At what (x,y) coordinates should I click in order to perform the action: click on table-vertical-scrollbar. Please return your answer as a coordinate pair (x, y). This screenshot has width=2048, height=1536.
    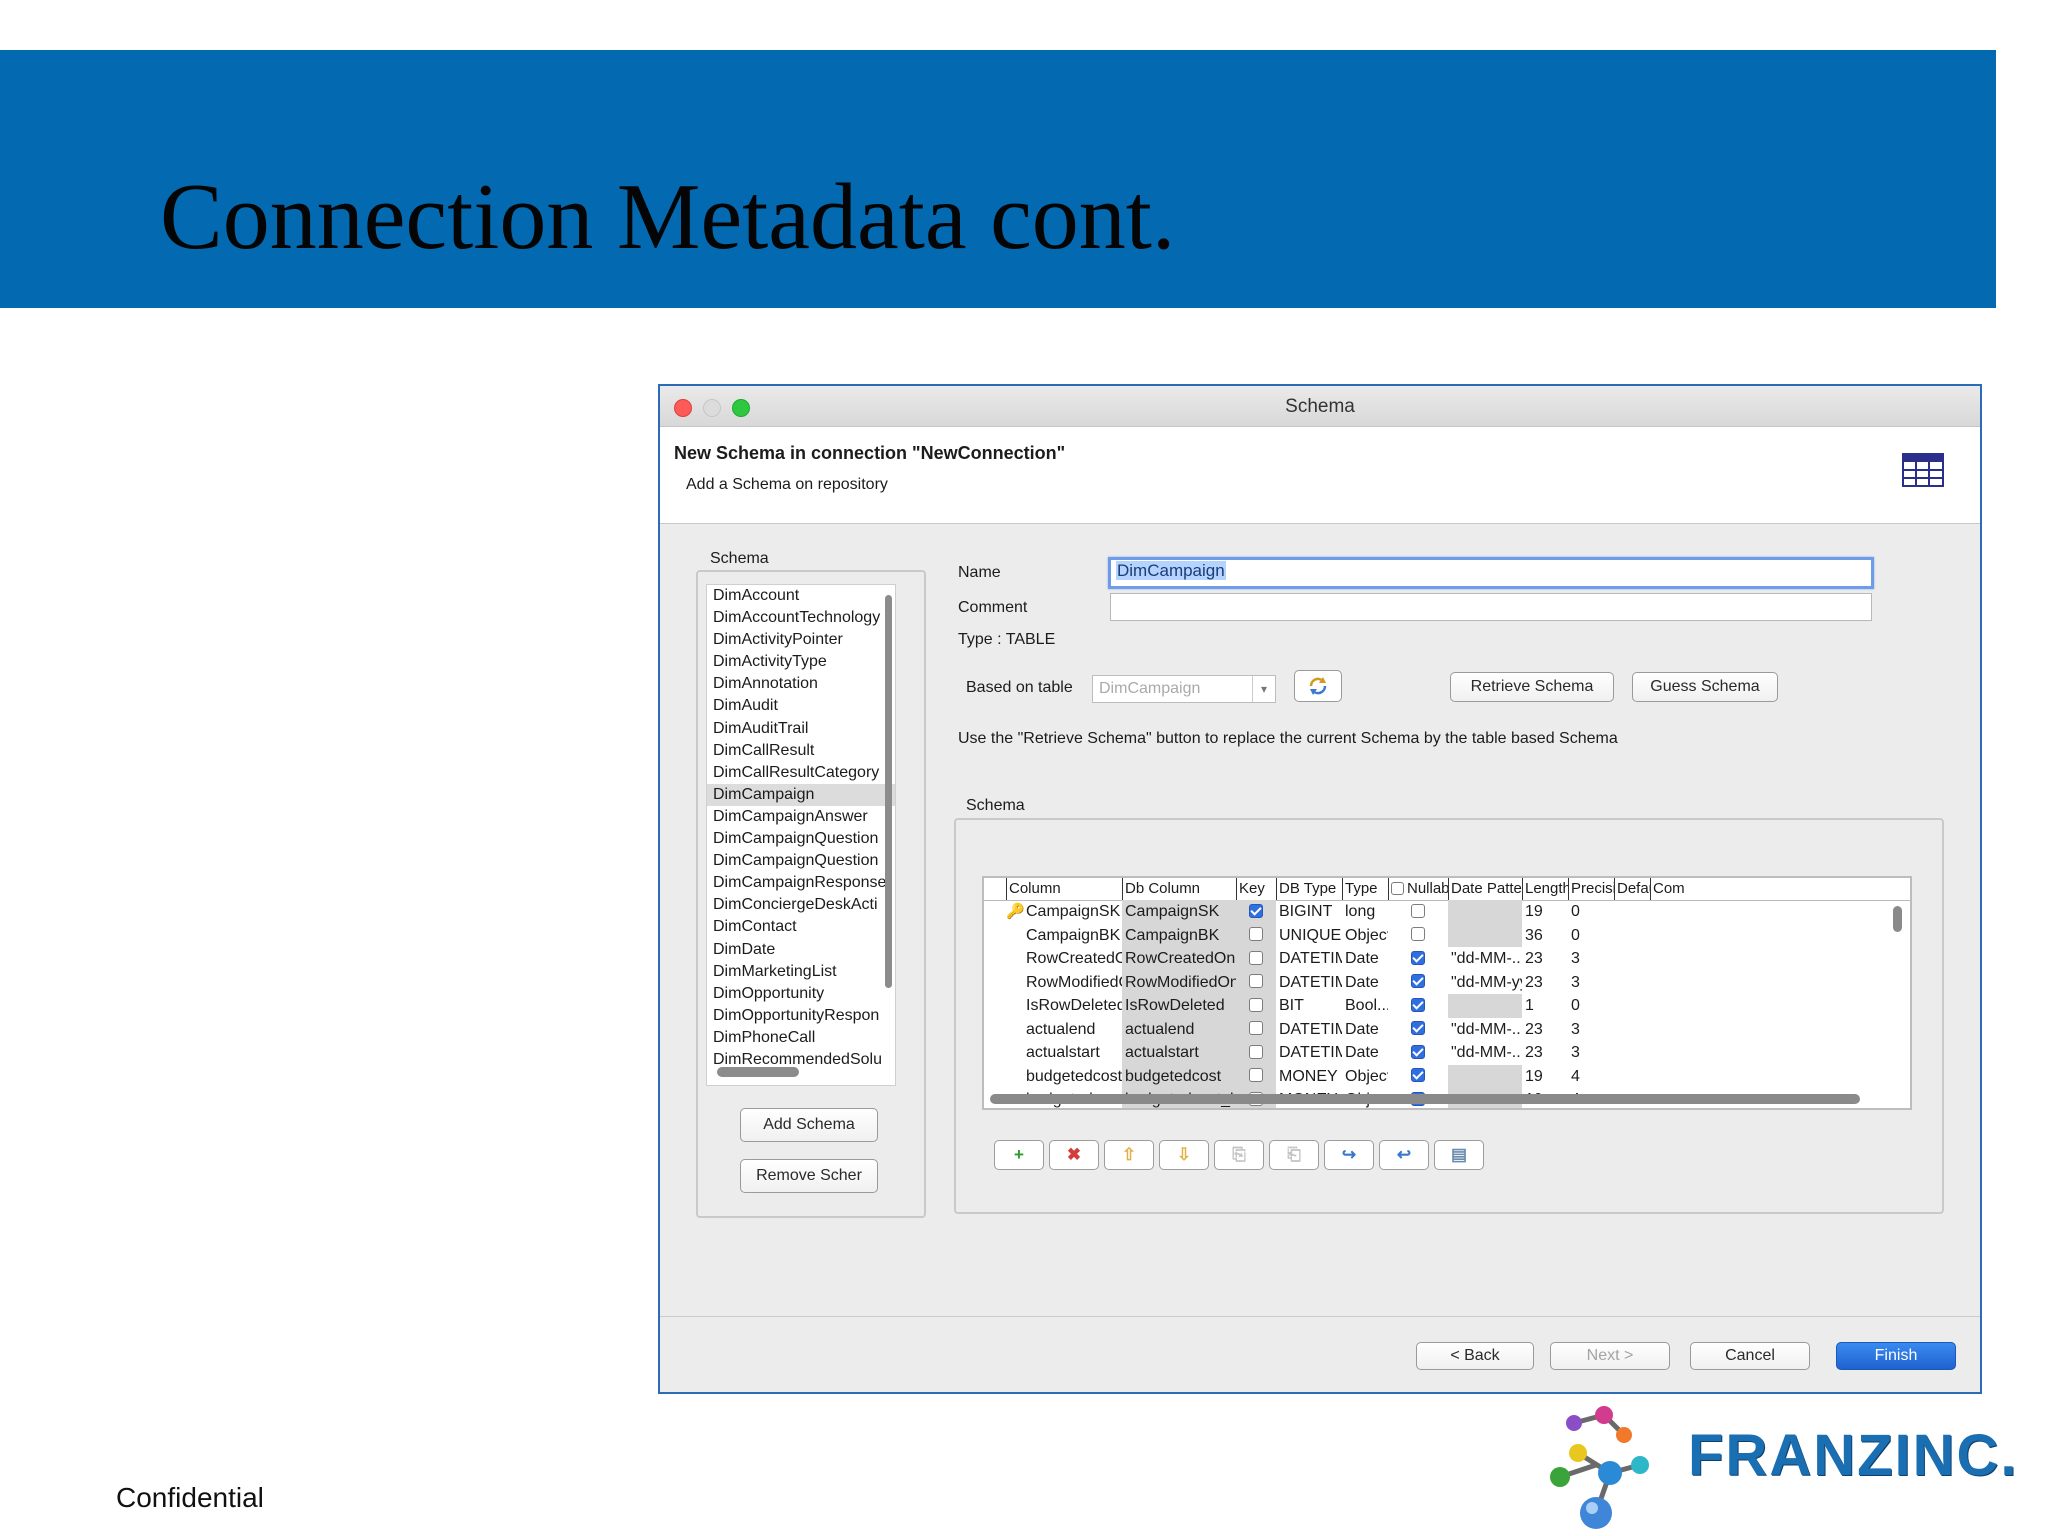
    Looking at the image, I should click on (1897, 919).